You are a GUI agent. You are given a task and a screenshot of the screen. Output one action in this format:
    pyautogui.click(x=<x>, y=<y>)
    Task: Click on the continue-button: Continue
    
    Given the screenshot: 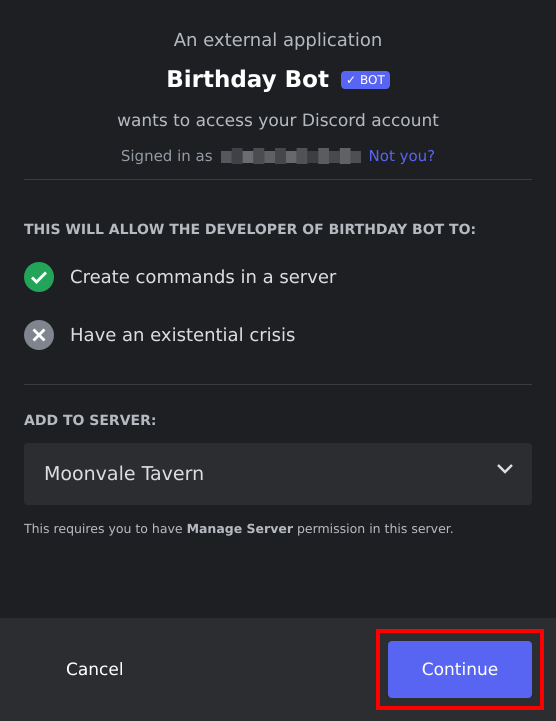 What is the action you would take?
    pyautogui.click(x=460, y=669)
    